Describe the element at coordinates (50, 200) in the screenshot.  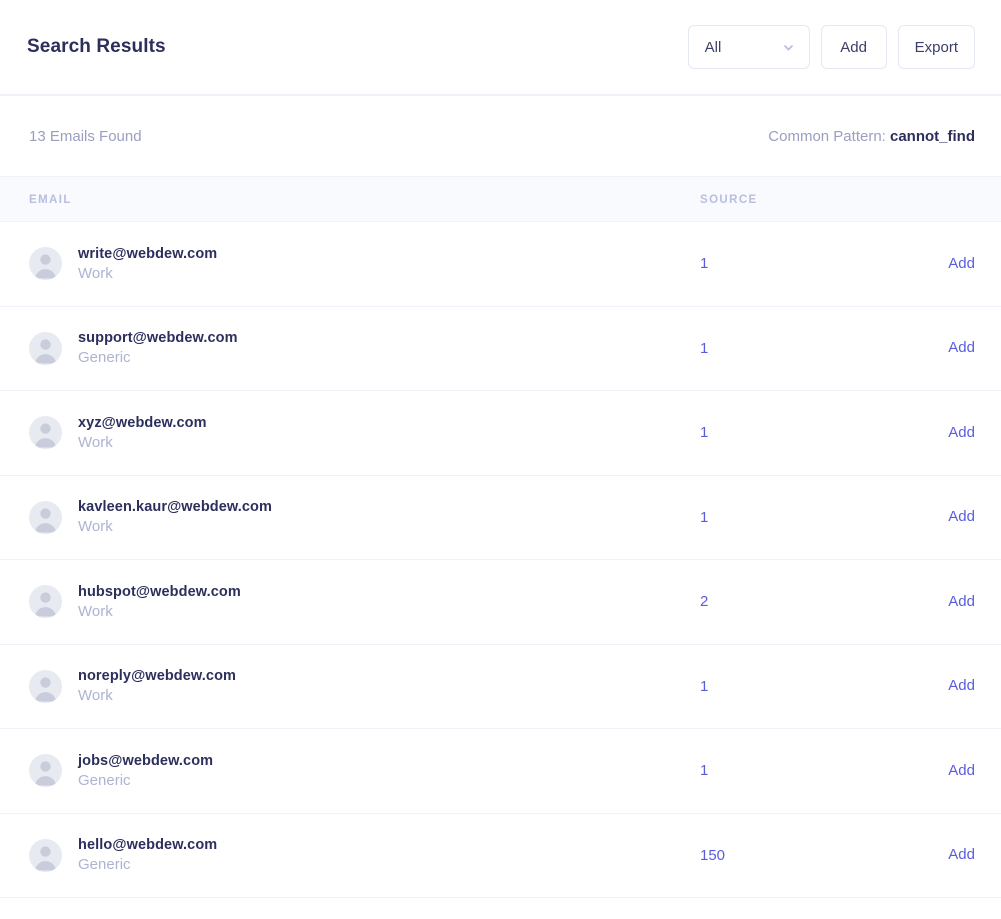
I see `column-header-email: EMAIL` at that location.